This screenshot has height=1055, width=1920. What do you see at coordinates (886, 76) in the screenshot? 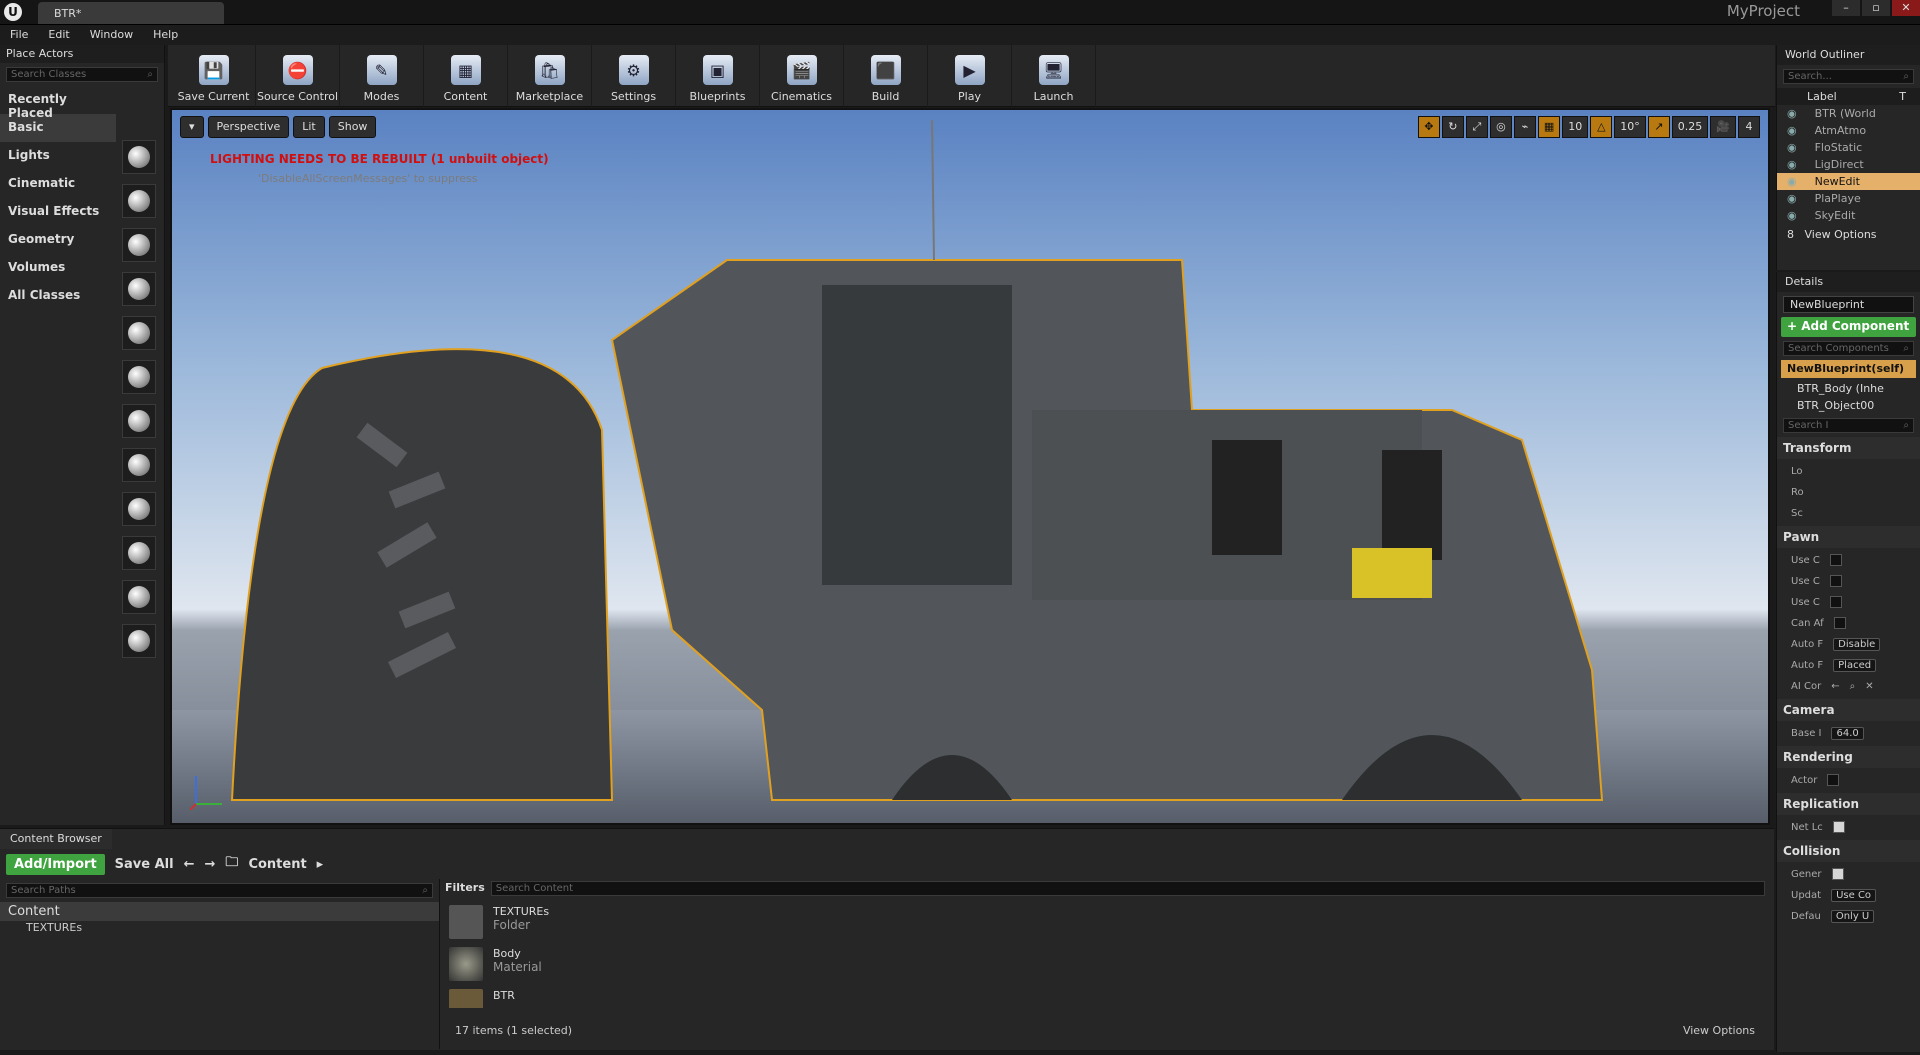
I see `build-button: ⬛ Build` at bounding box center [886, 76].